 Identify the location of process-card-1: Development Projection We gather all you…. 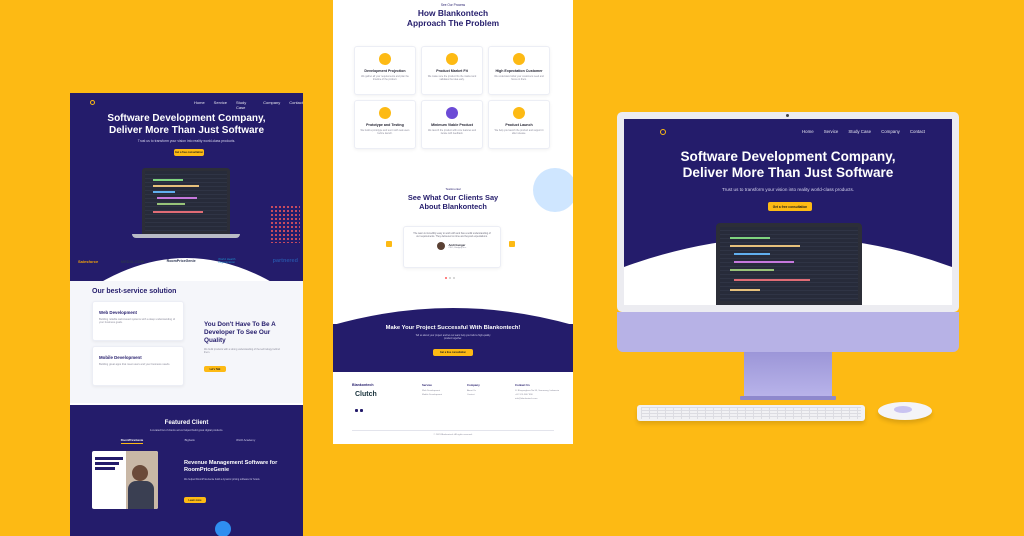
(385, 70).